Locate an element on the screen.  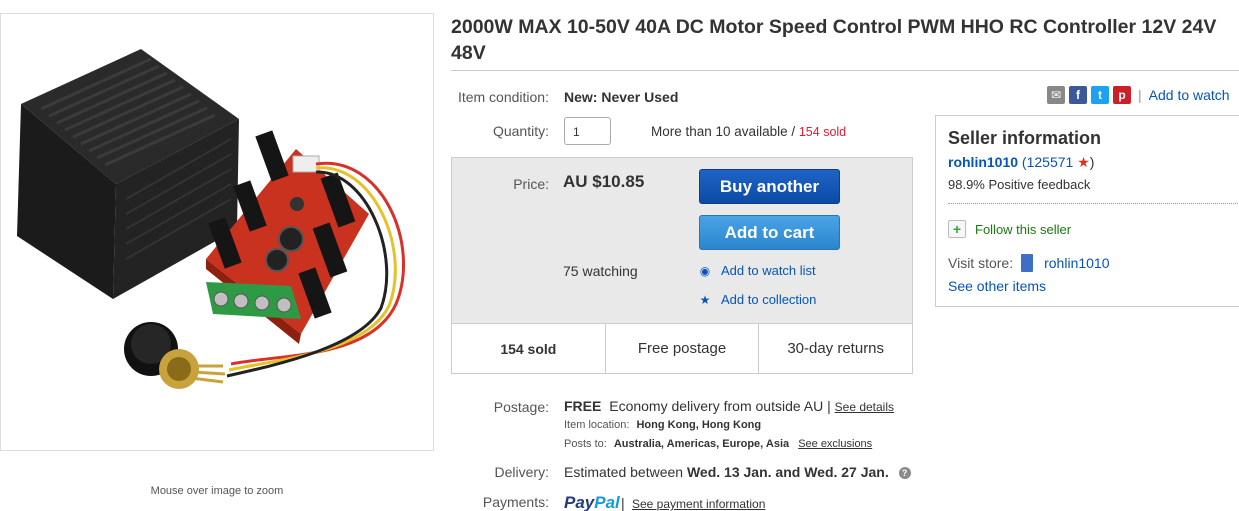
zoom-hint: Mouse over image to zoom is located at coordinates (217, 491).